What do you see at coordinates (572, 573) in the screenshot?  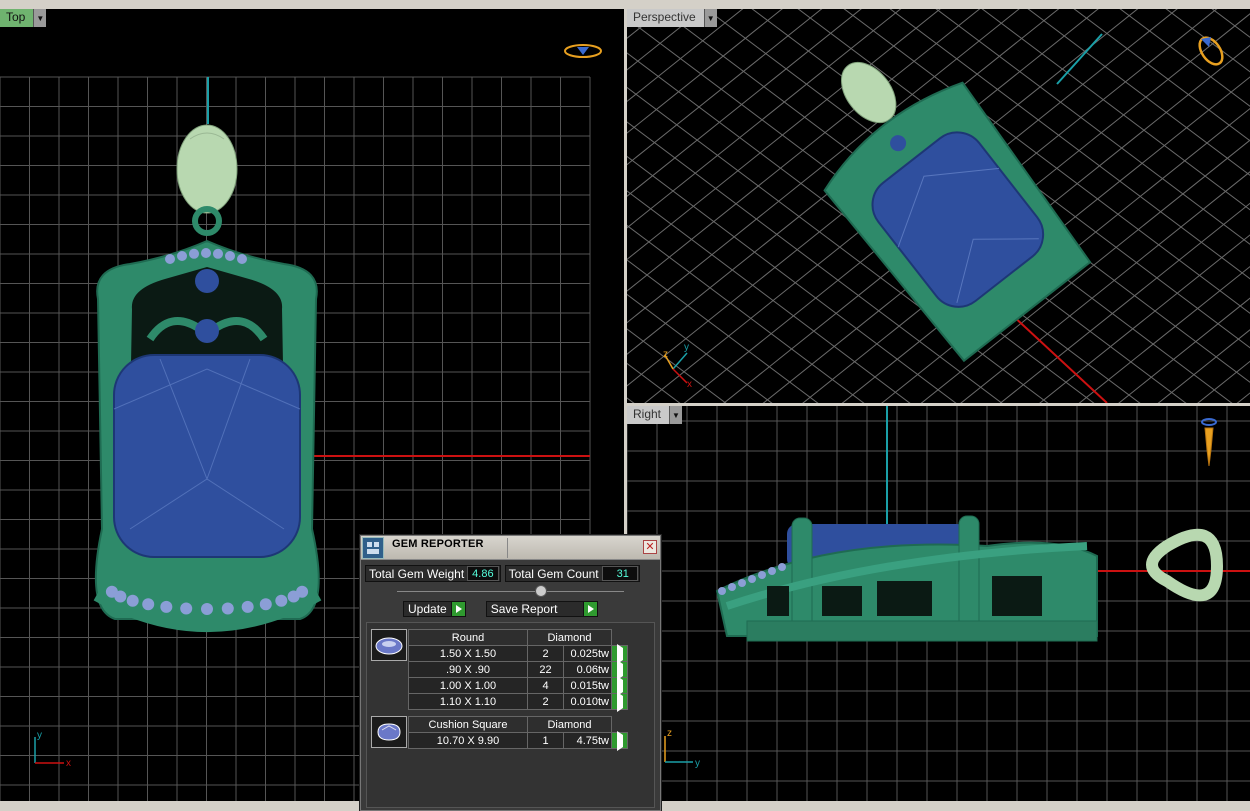 I see `total-gem-count: Total Gem Count 31` at bounding box center [572, 573].